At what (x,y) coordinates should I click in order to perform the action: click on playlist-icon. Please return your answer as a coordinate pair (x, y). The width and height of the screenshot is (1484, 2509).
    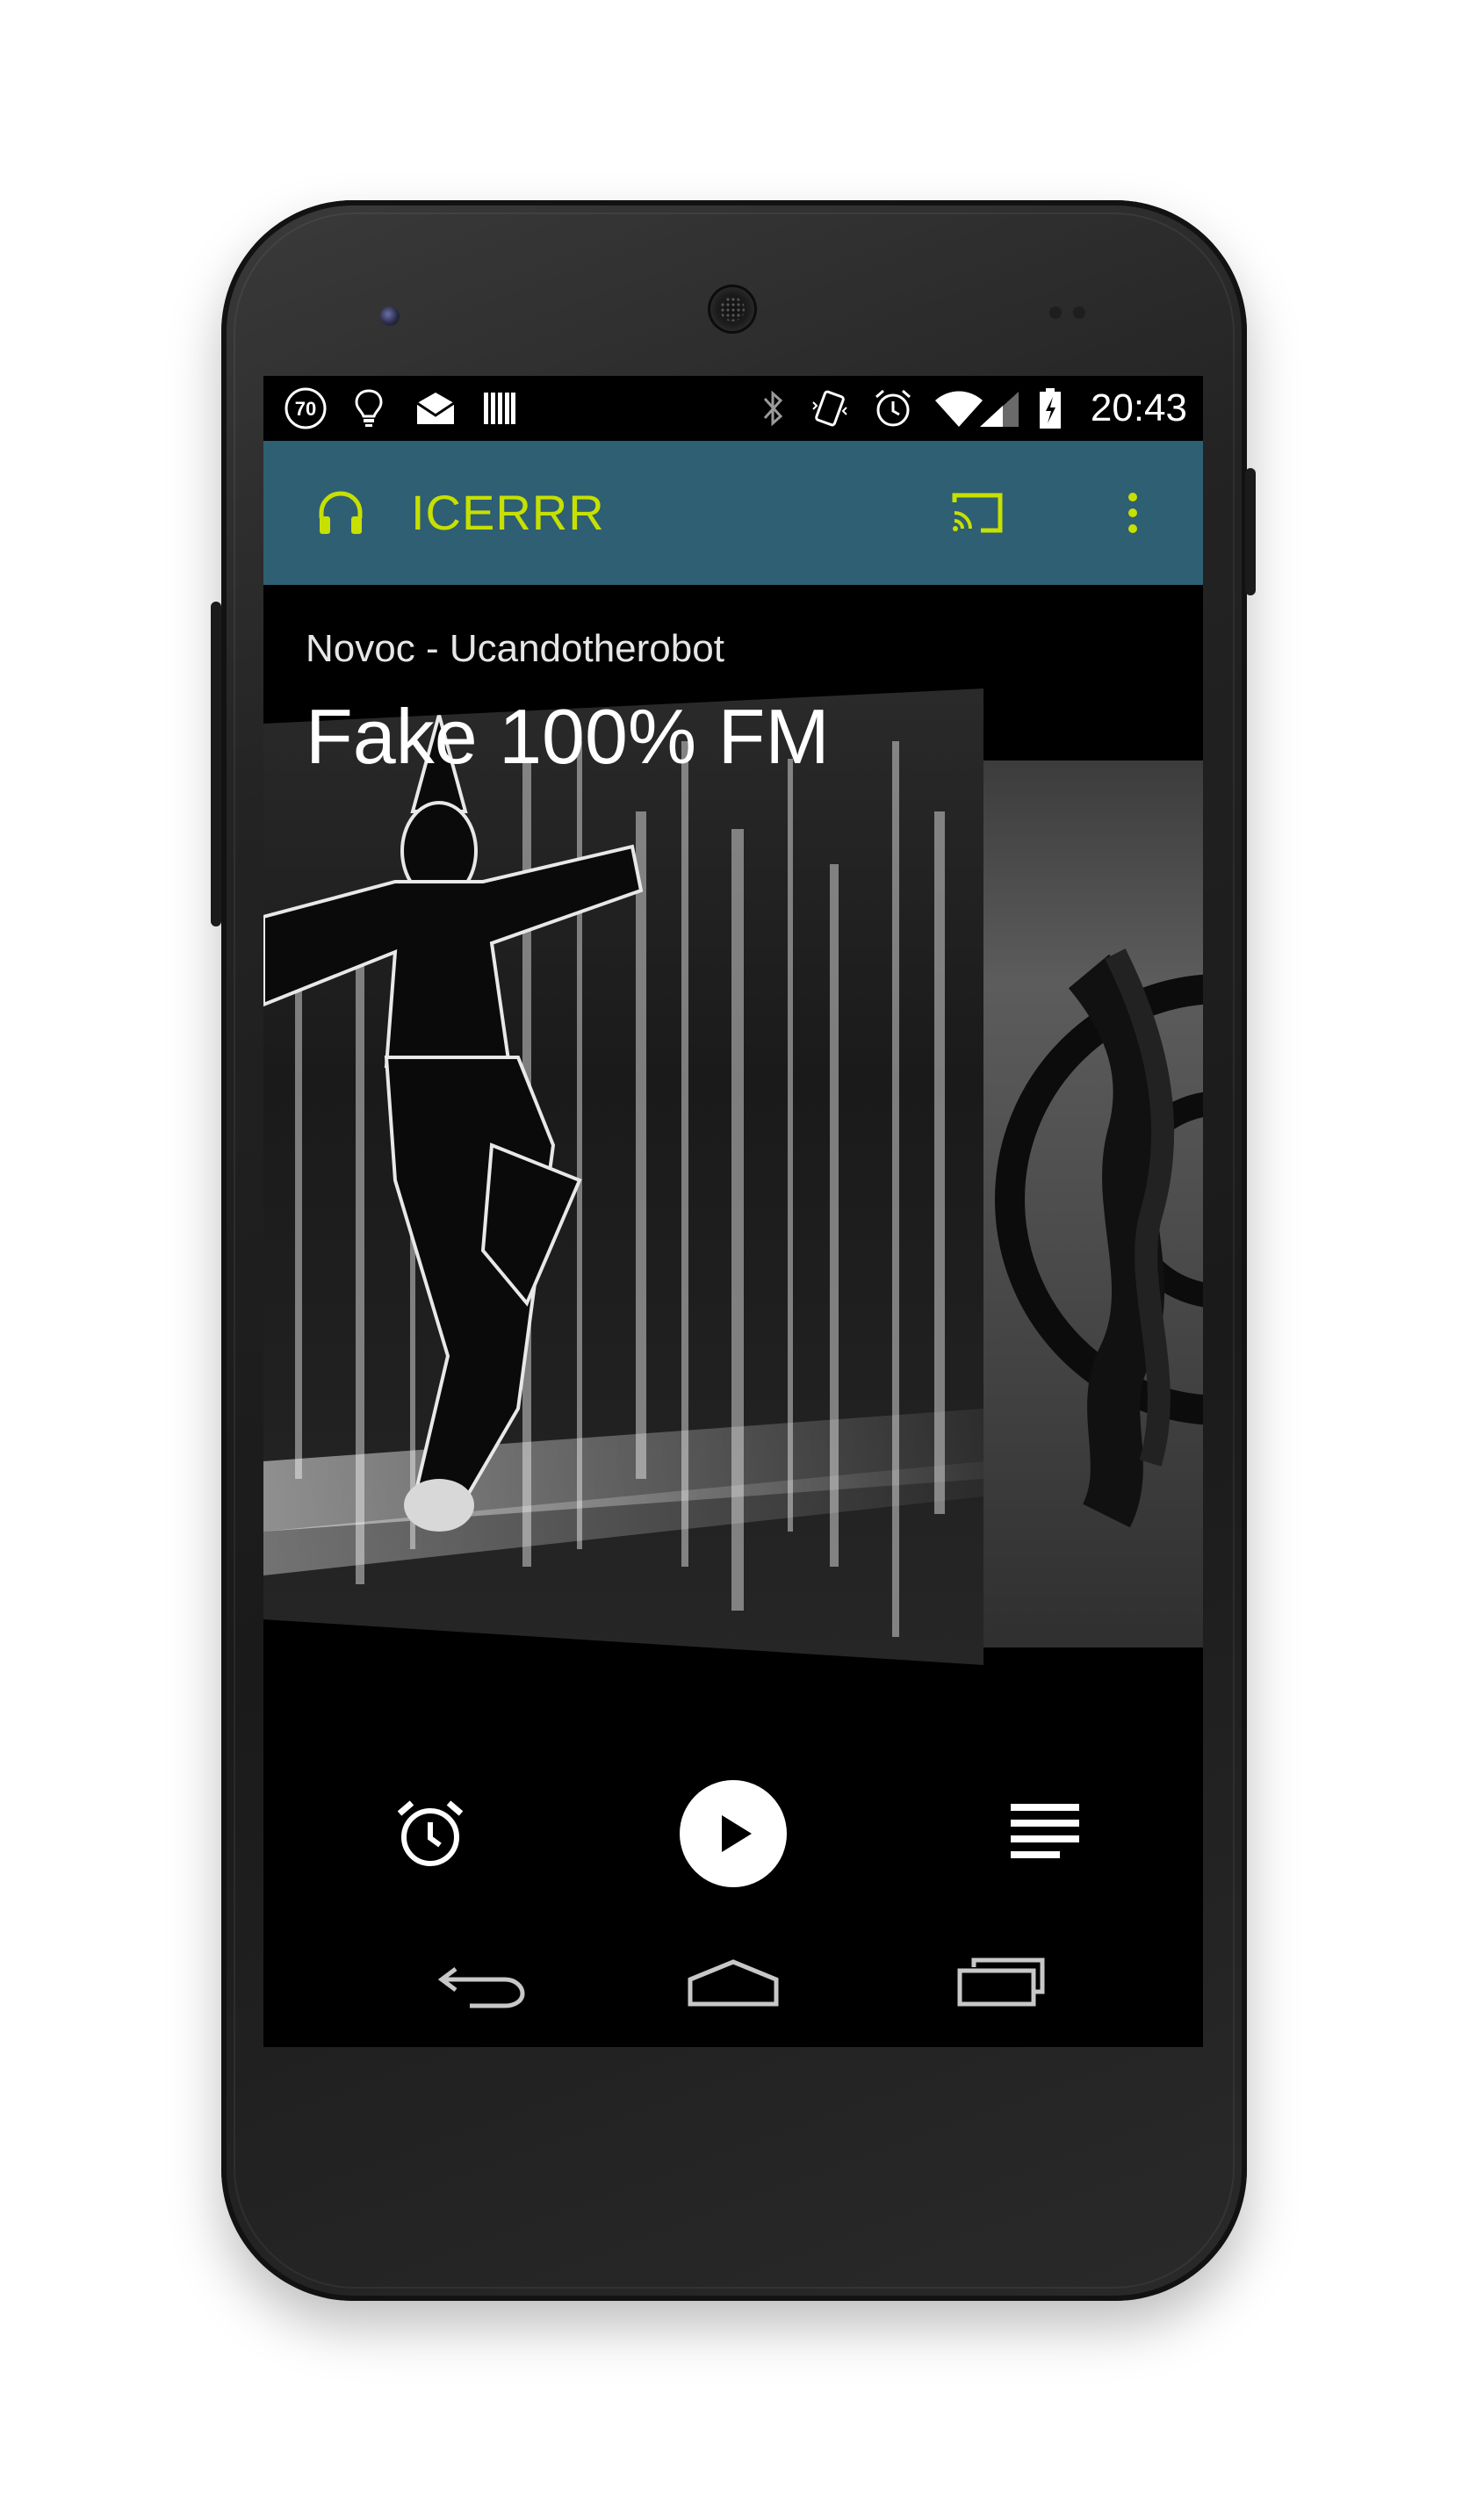
    Looking at the image, I should click on (1045, 1833).